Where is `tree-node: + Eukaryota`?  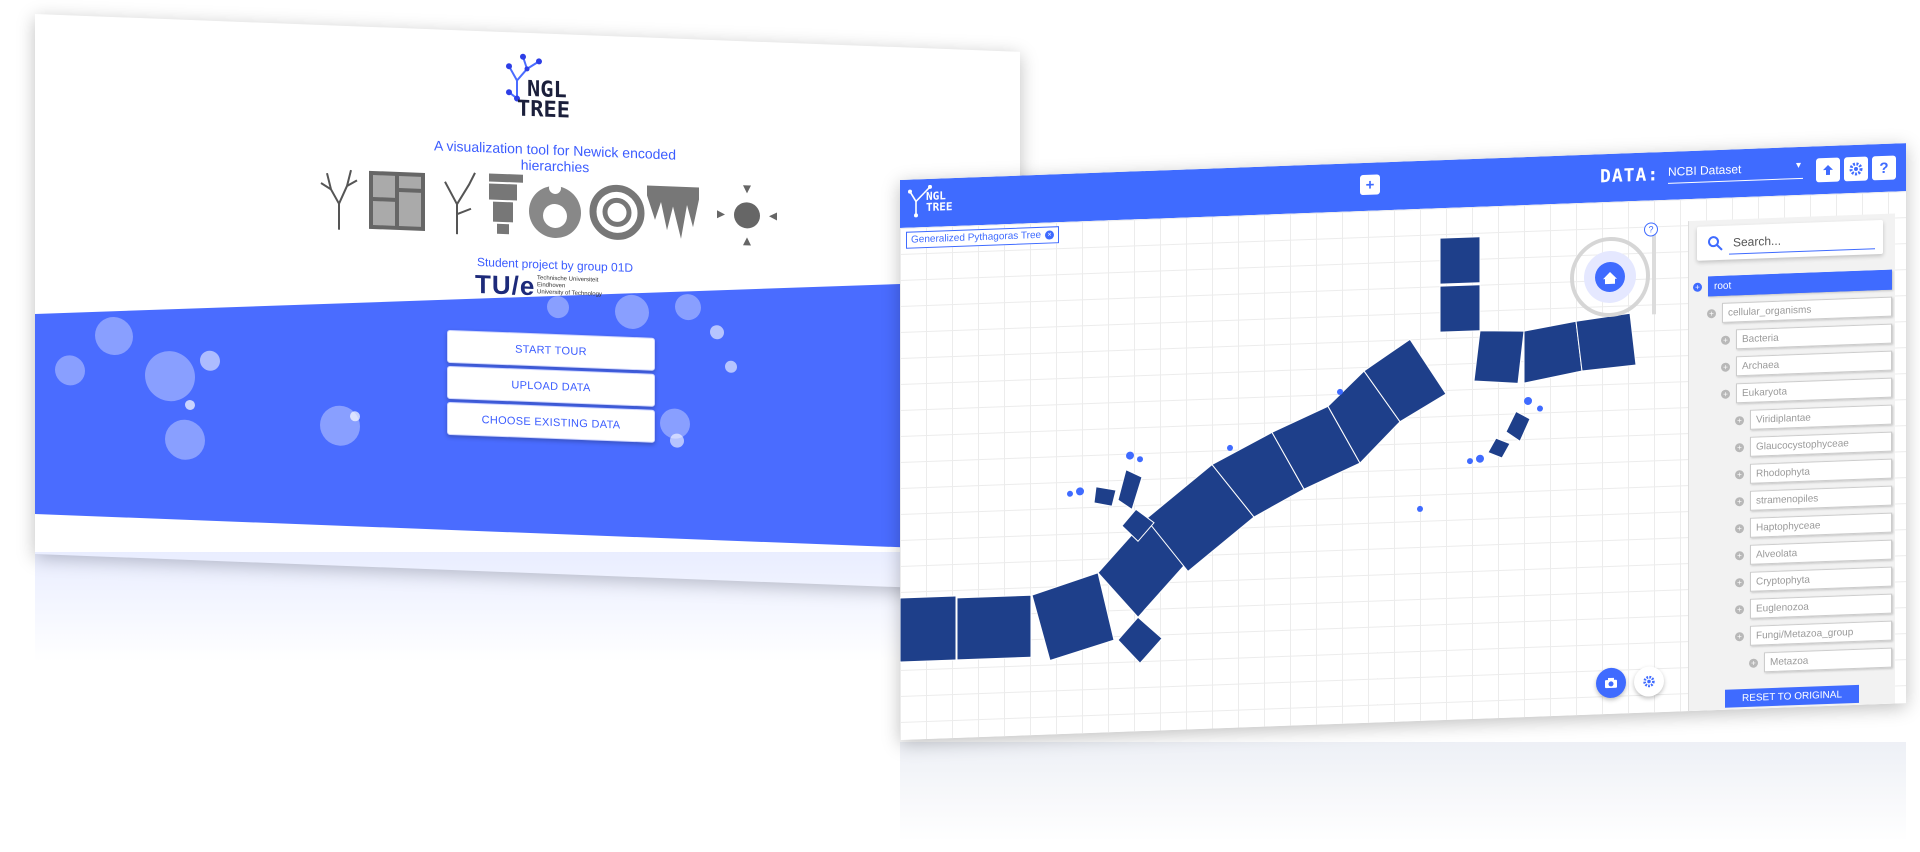
tree-node: + Eukaryota is located at coordinates (1806, 390).